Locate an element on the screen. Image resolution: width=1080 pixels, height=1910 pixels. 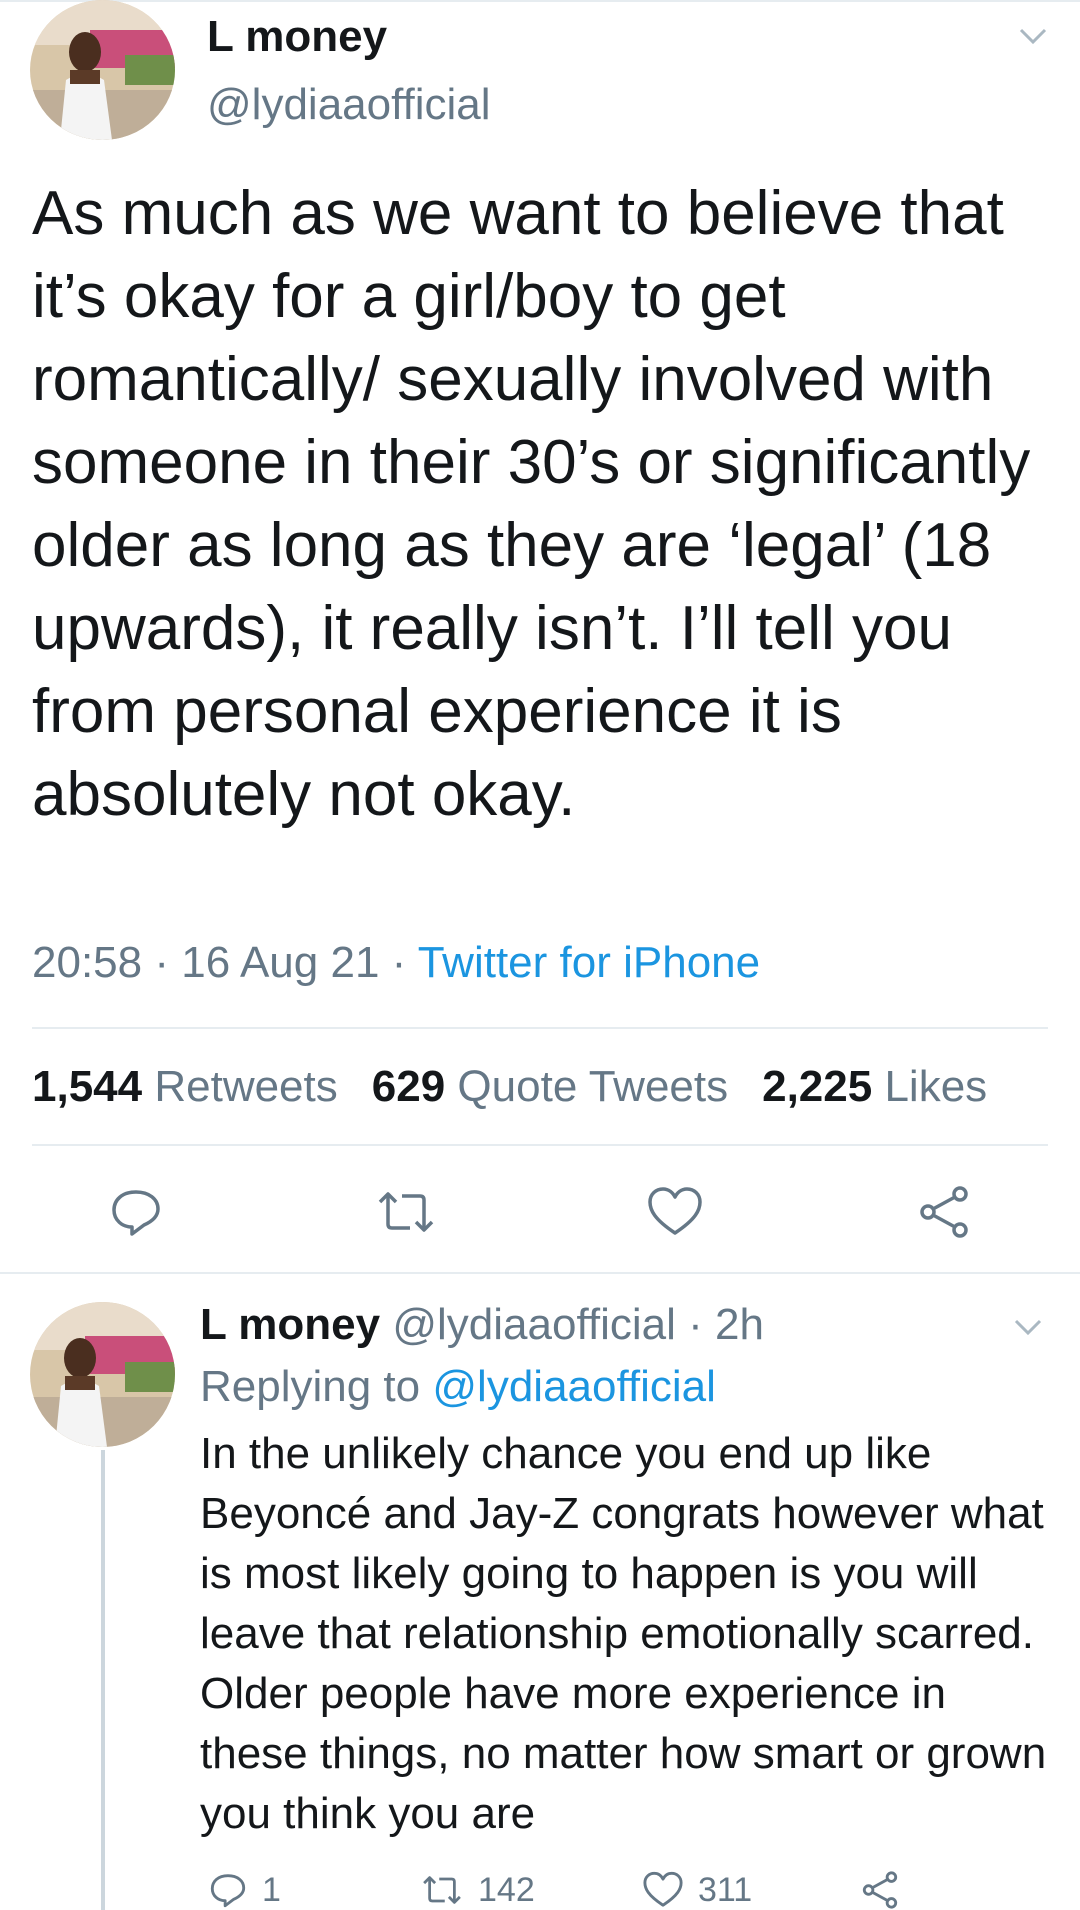
reply-like-count: 311 is located at coordinates (725, 1889).